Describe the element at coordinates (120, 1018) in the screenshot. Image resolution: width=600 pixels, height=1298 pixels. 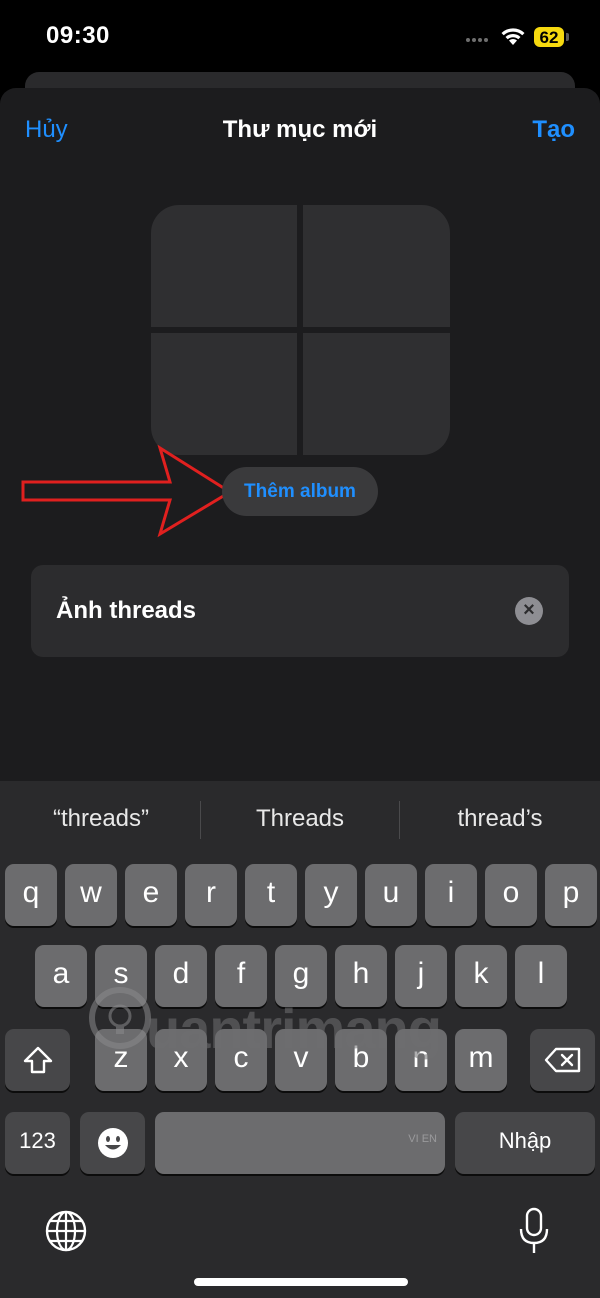
I see `watermark-logo-icon` at that location.